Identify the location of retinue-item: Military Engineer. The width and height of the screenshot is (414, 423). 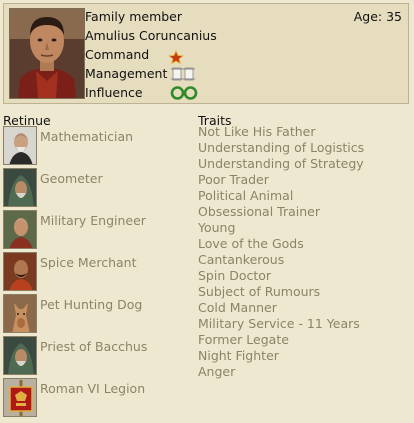
(98, 230).